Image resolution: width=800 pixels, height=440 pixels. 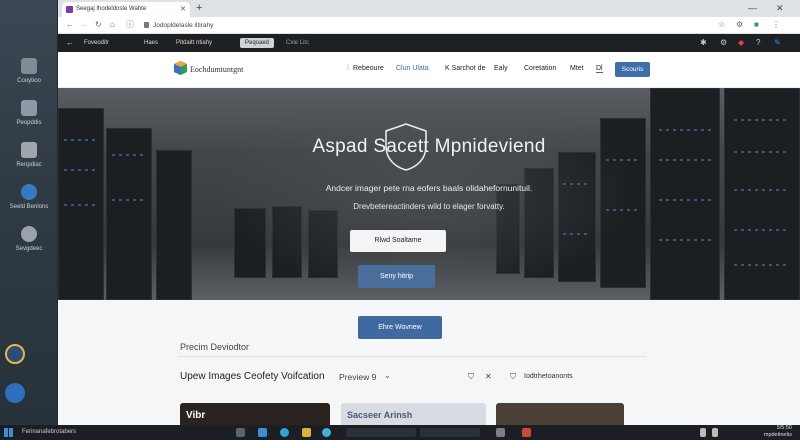 I want to click on lock-icon, so click(x=146, y=25).